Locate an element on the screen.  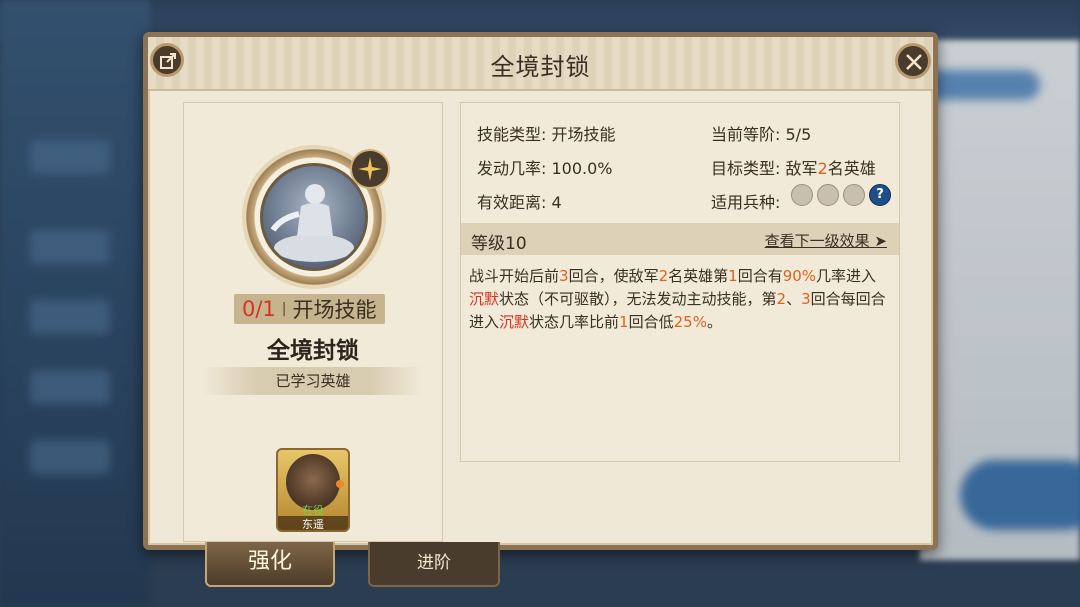
hero-card: 在役 东遥 is located at coordinates (313, 490).